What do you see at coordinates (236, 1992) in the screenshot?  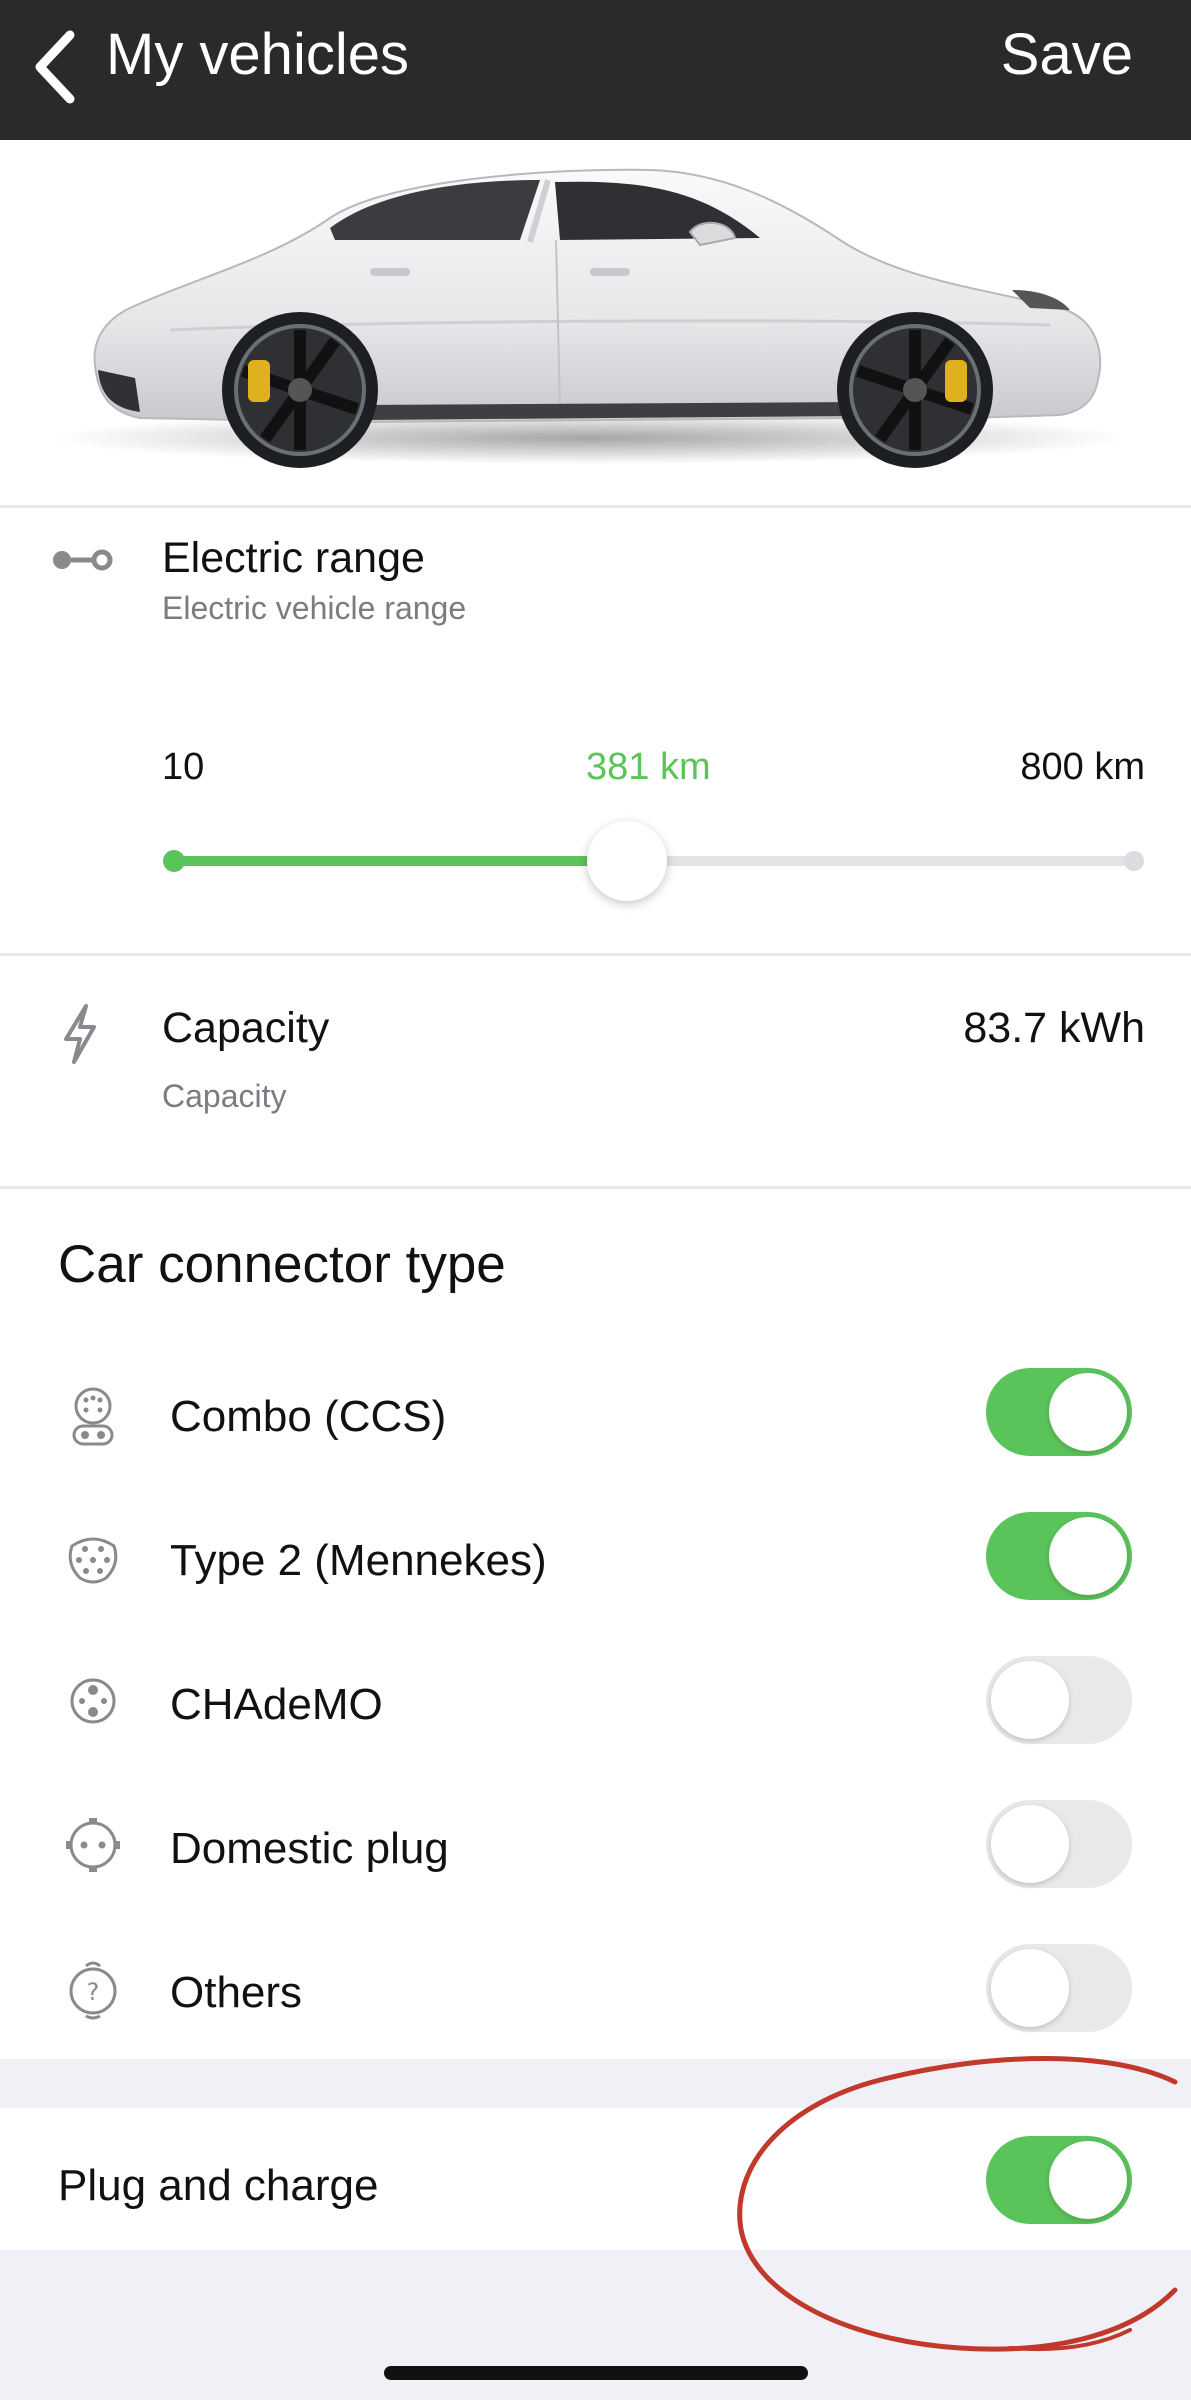 I see `connector-label: Others` at bounding box center [236, 1992].